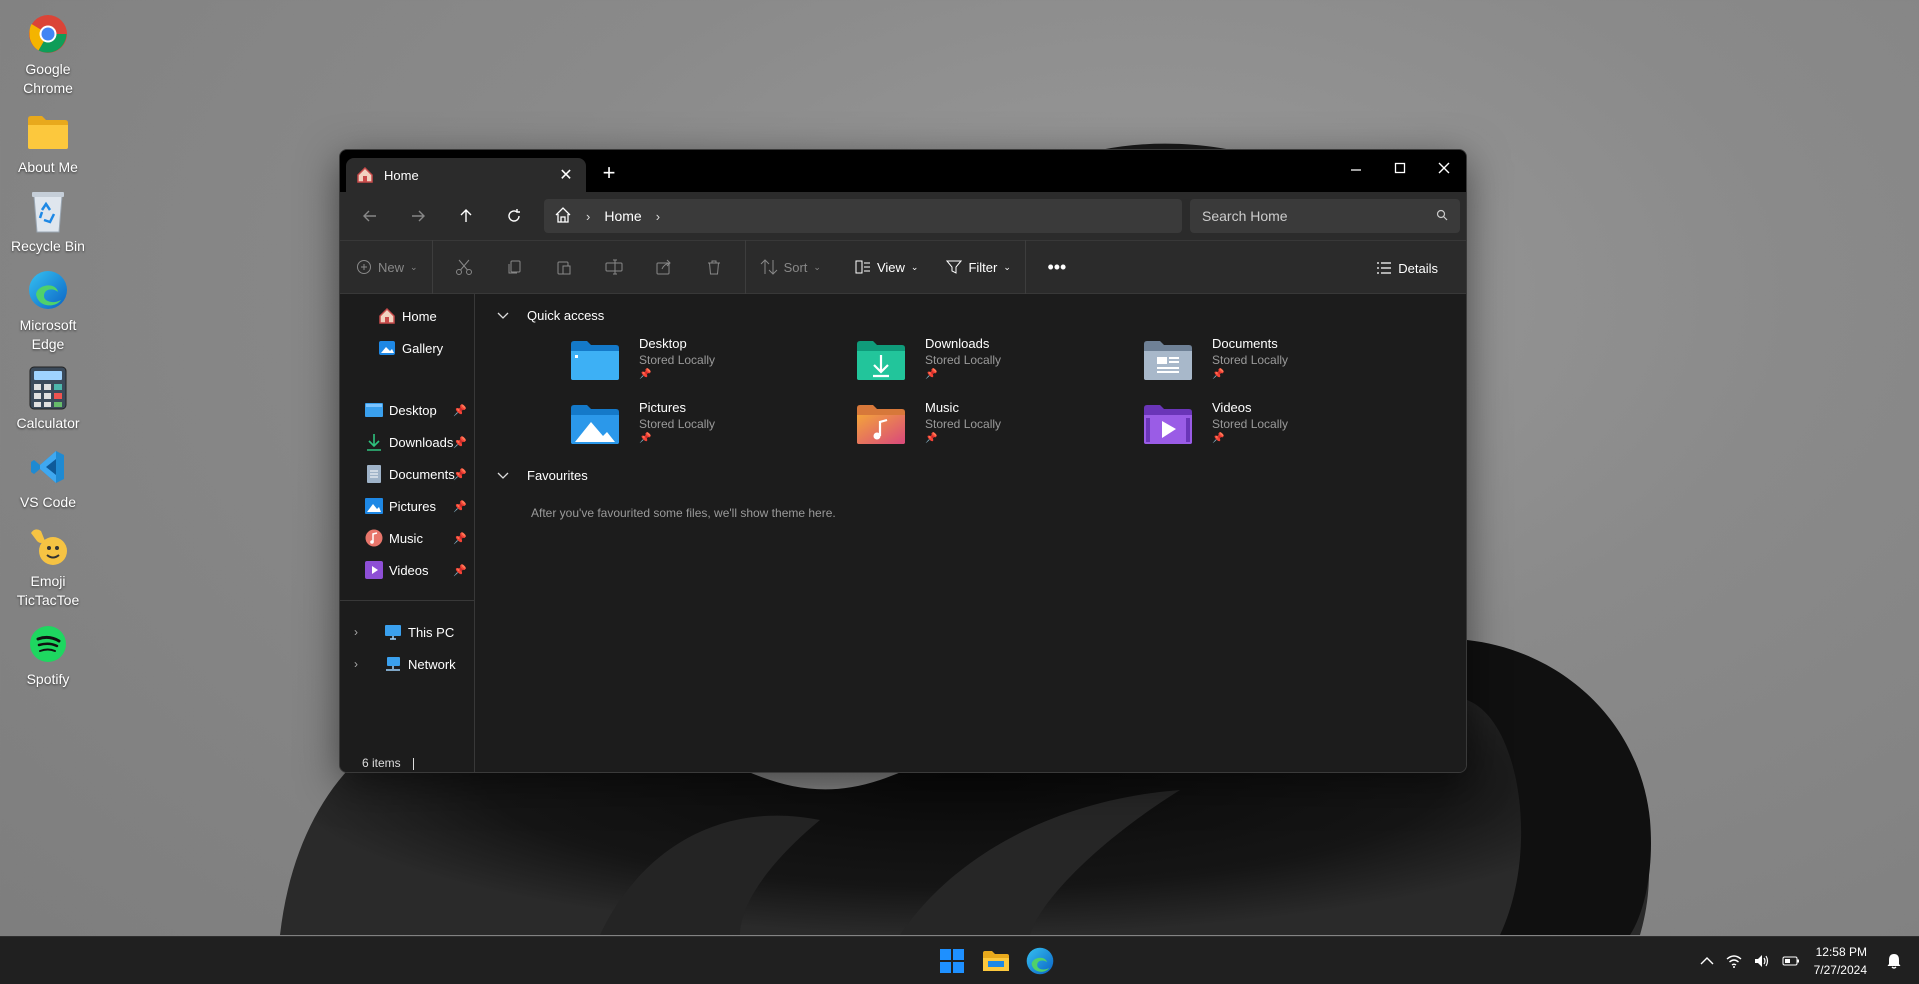 Image resolution: width=1919 pixels, height=984 pixels. I want to click on battery-icon, so click(1791, 961).